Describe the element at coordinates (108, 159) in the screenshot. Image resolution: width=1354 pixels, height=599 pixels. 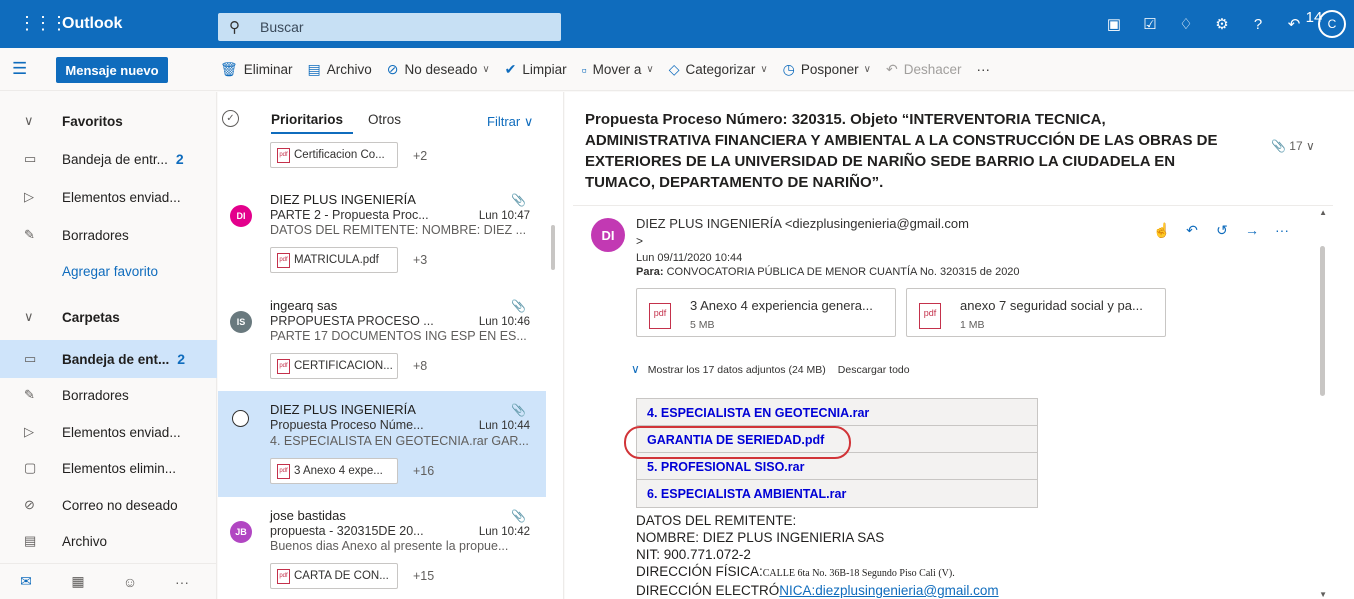
I see `fav-inbox: ▭ Bandeja de entr... 2` at that location.